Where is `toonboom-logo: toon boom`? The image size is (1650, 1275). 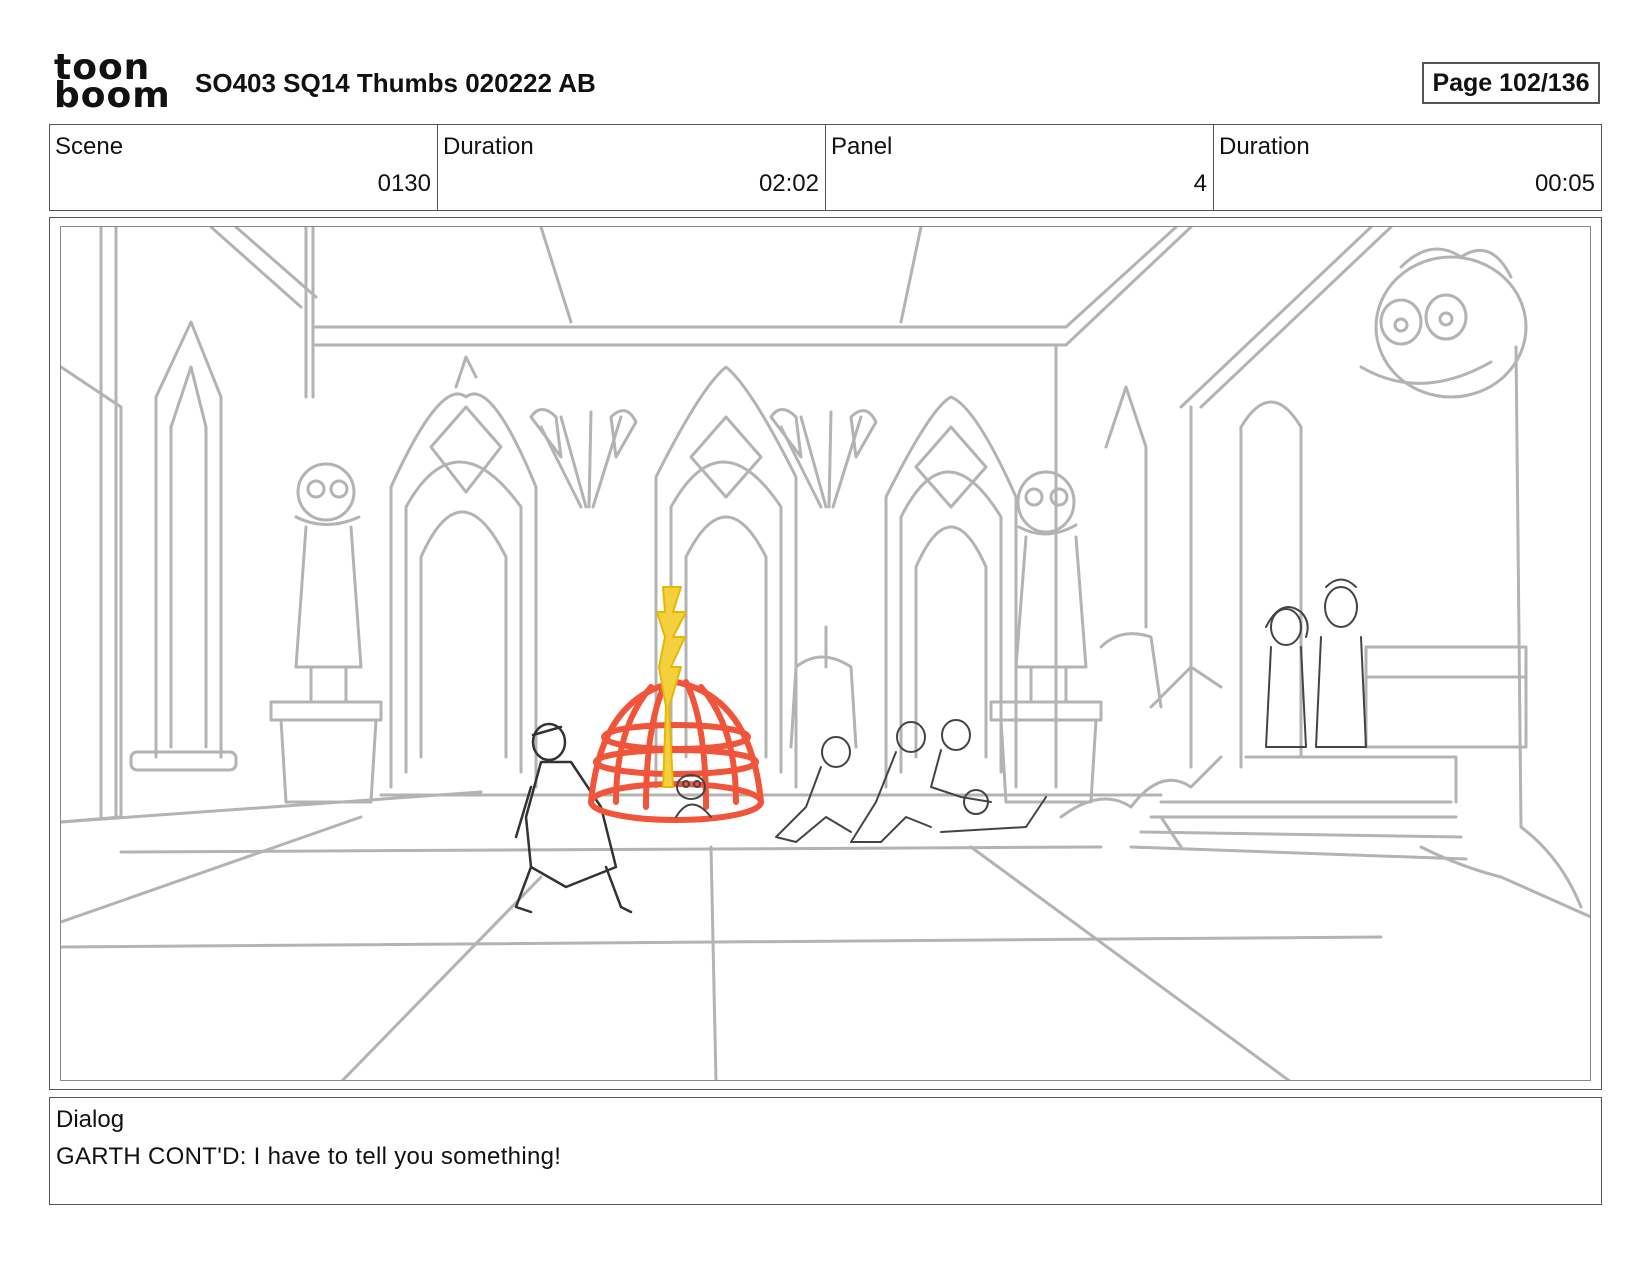
toonboom-logo: toon boom is located at coordinates (113, 83).